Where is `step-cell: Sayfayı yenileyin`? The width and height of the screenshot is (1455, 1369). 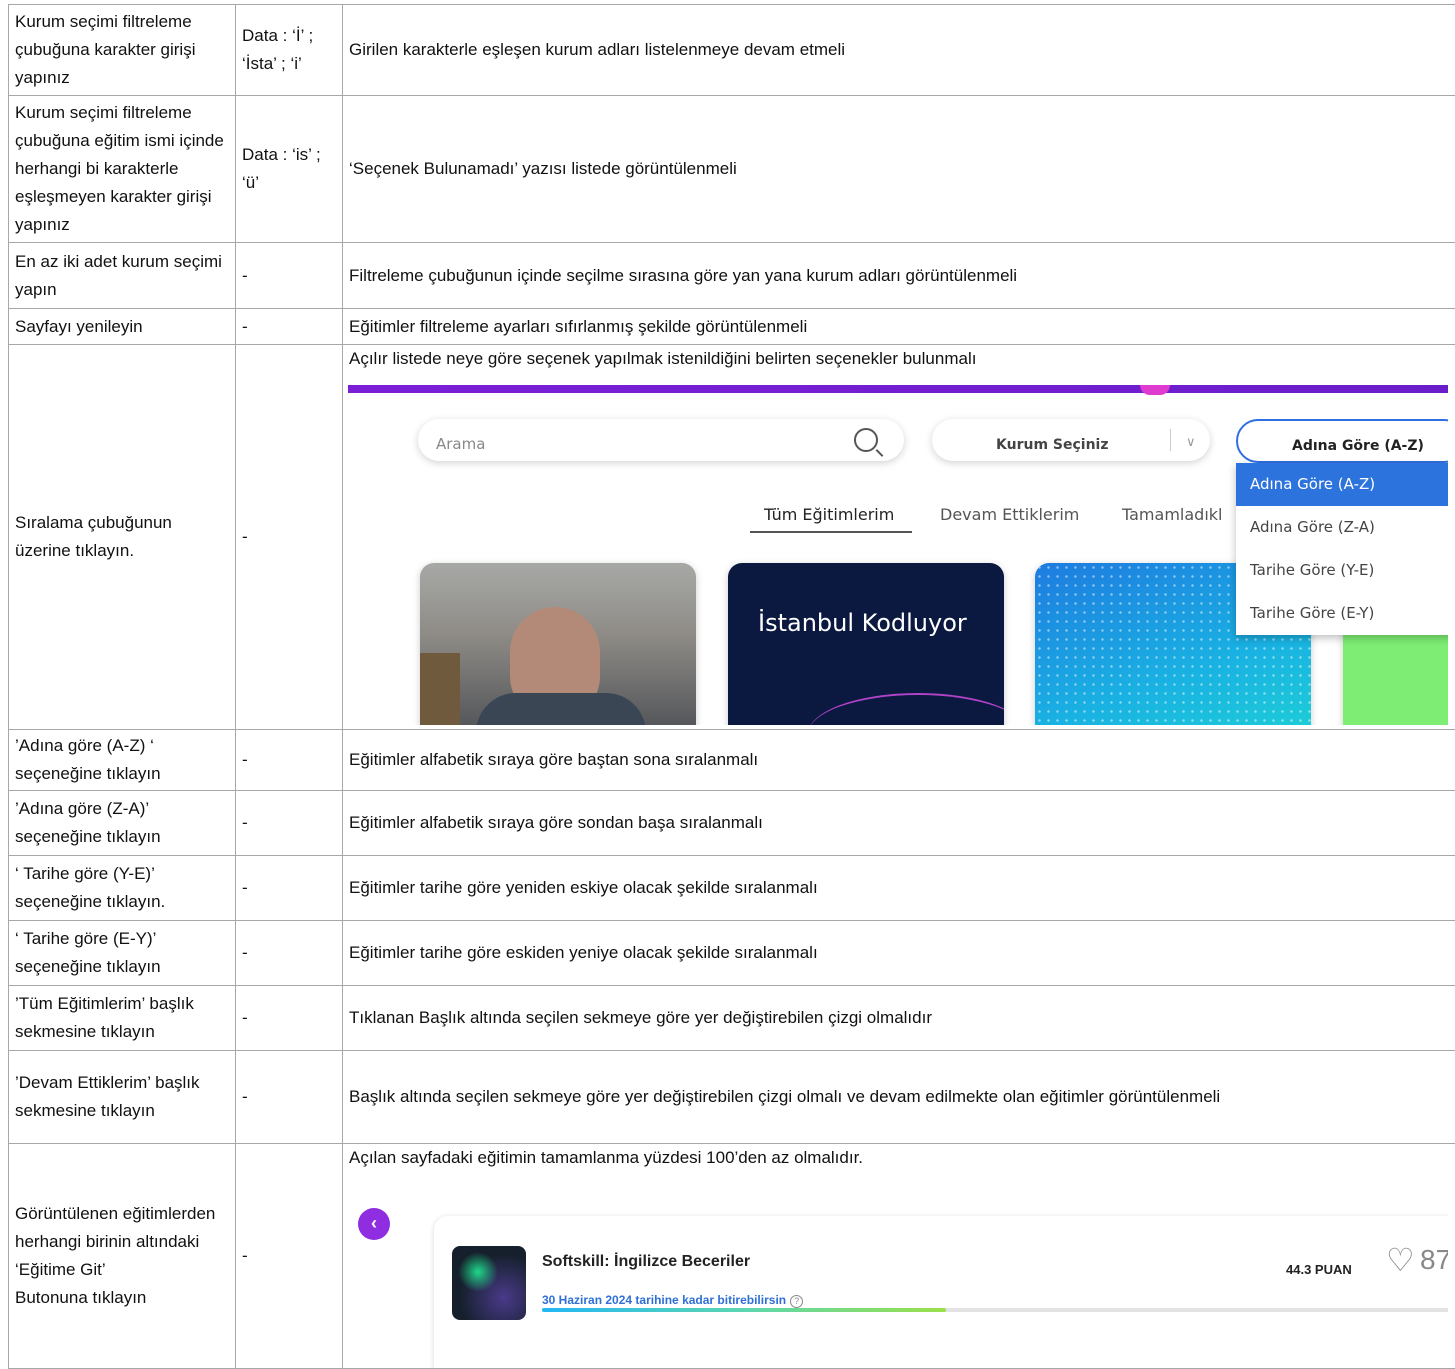
step-cell: Sayfayı yenileyin is located at coordinates (122, 327).